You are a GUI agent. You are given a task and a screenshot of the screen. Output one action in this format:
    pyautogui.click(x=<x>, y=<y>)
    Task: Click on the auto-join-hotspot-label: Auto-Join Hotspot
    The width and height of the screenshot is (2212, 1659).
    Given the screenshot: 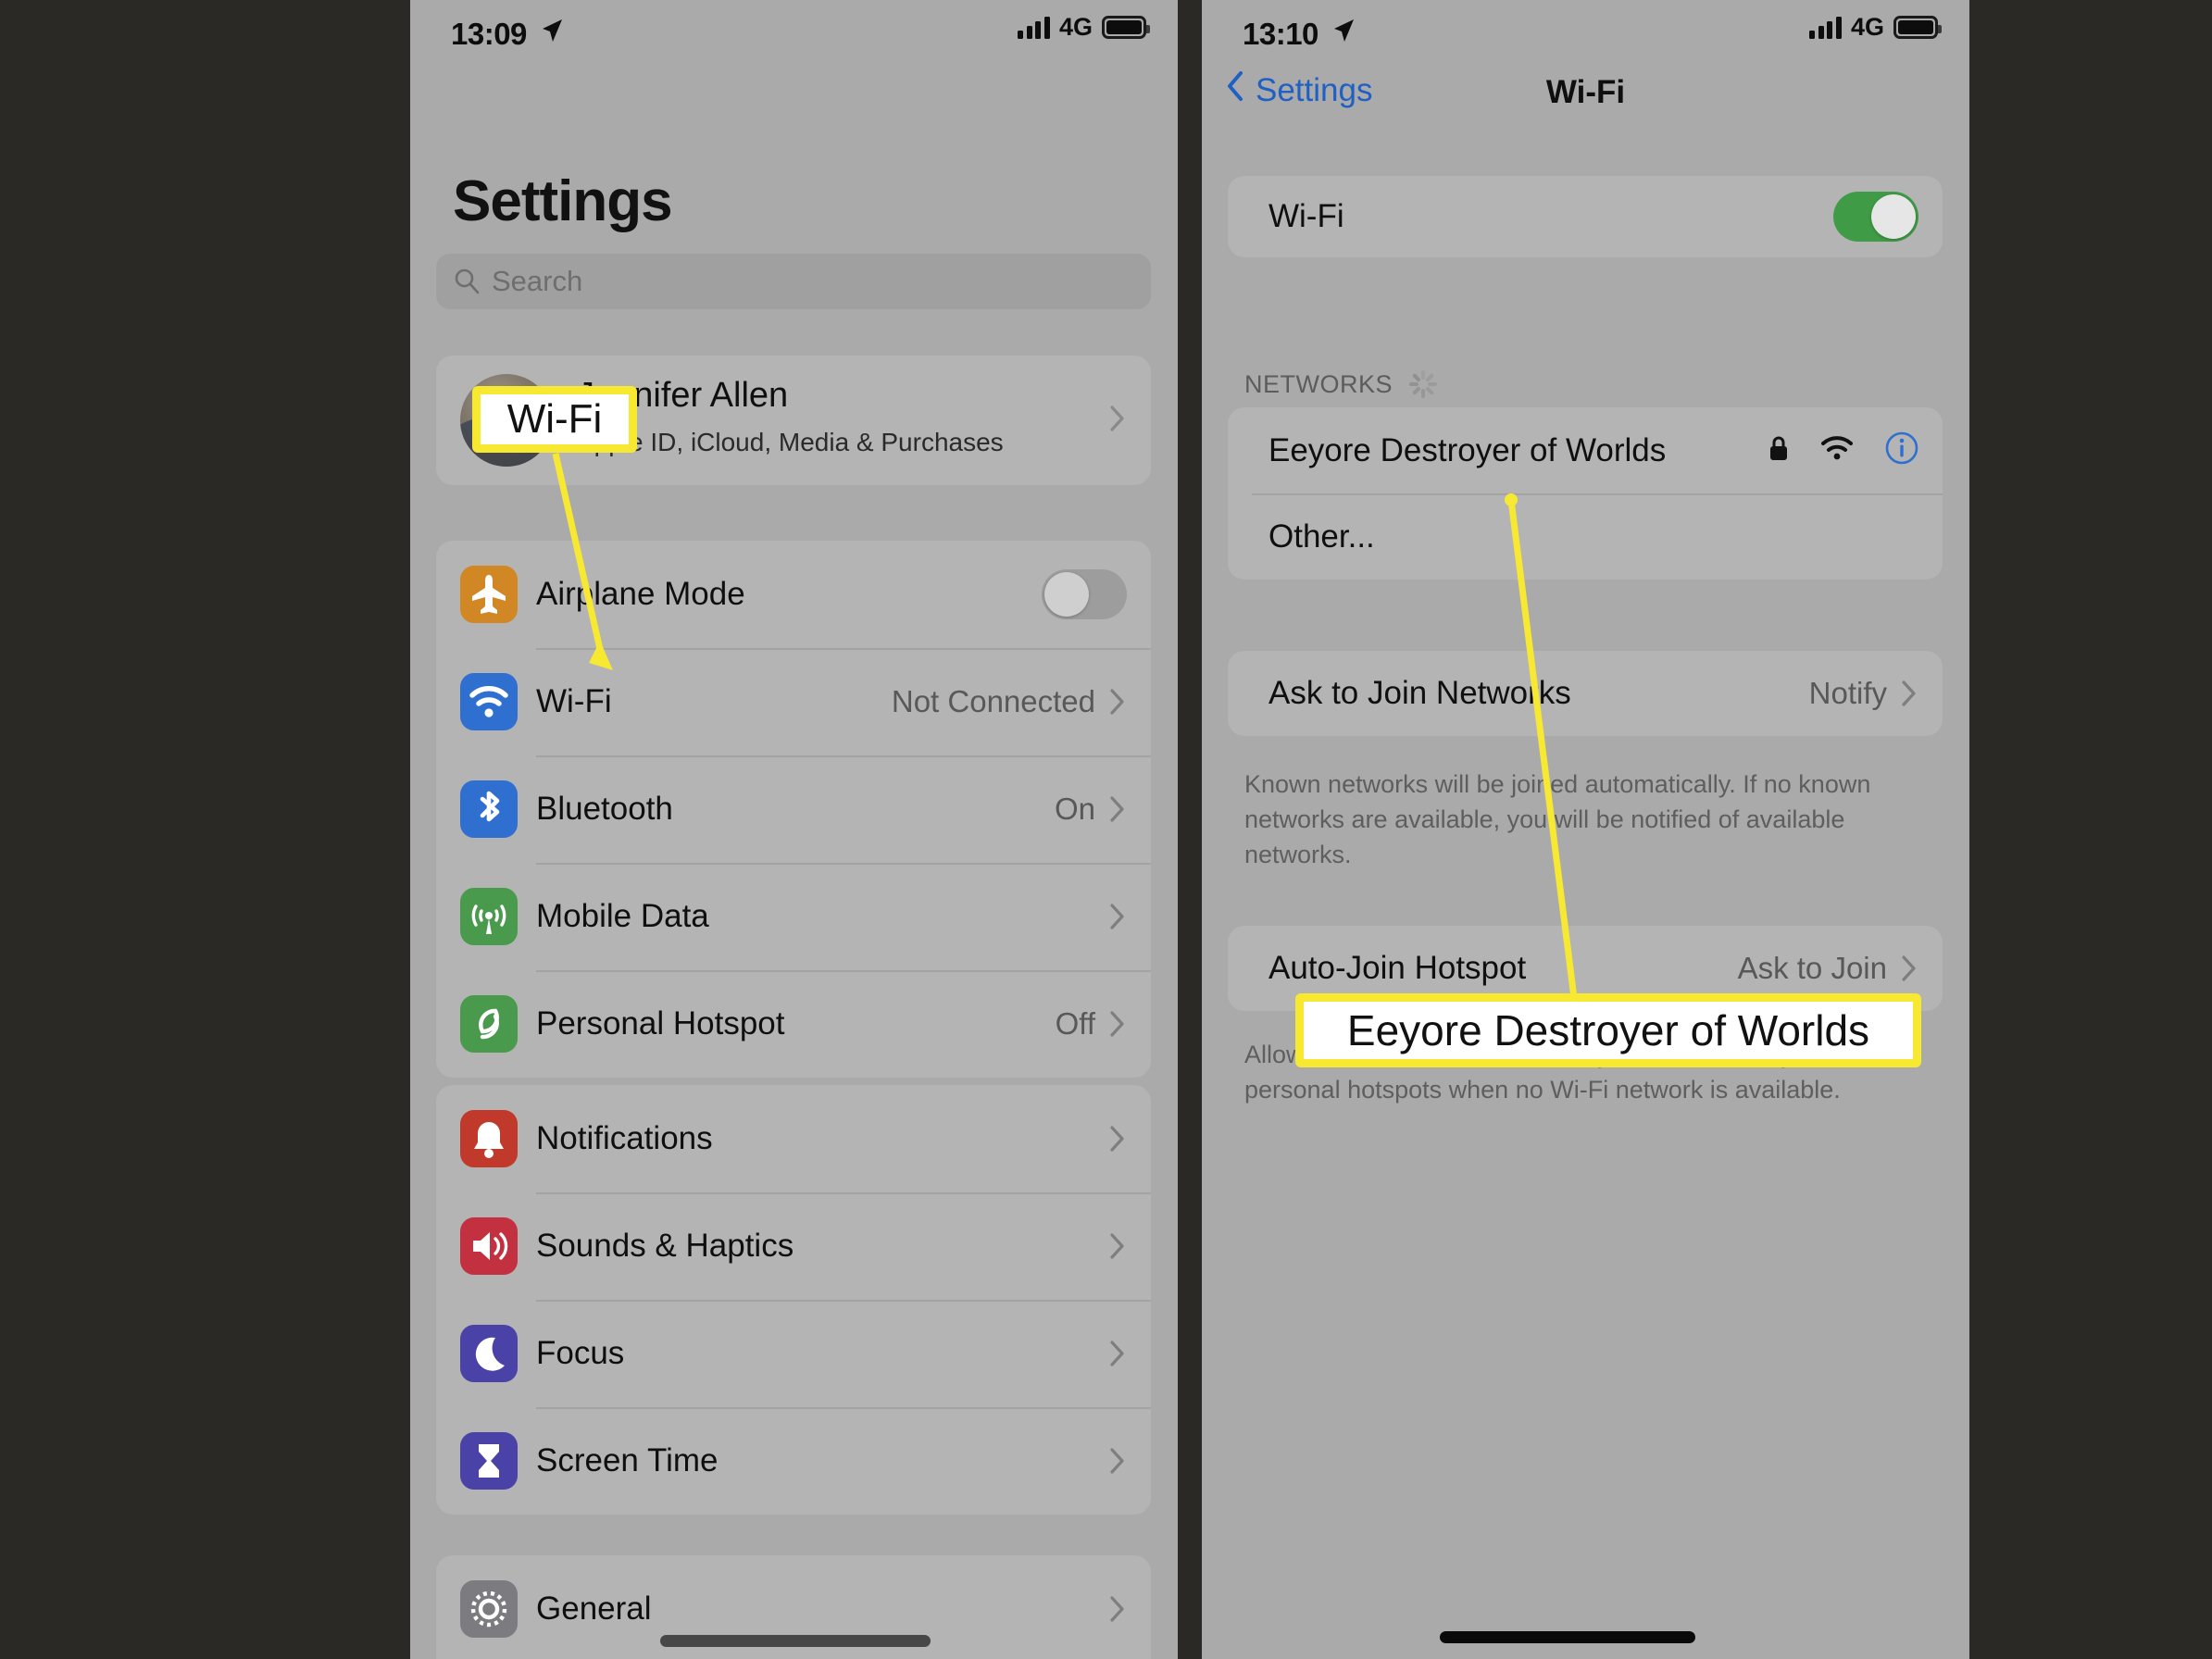 What is the action you would take?
    pyautogui.click(x=1397, y=968)
    